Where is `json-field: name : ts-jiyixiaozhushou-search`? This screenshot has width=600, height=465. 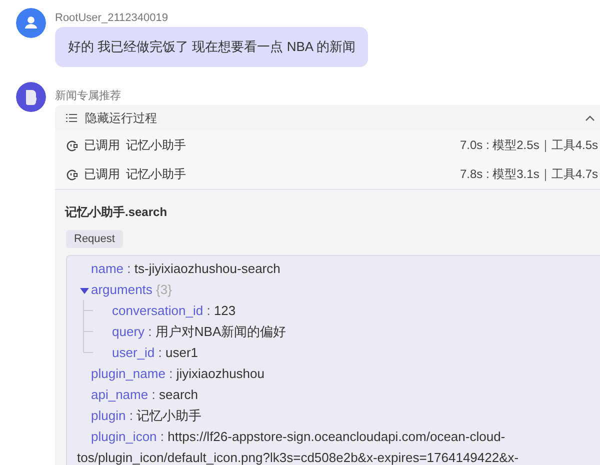
json-field: name : ts-jiyixiaozhushou-search is located at coordinates (306, 268).